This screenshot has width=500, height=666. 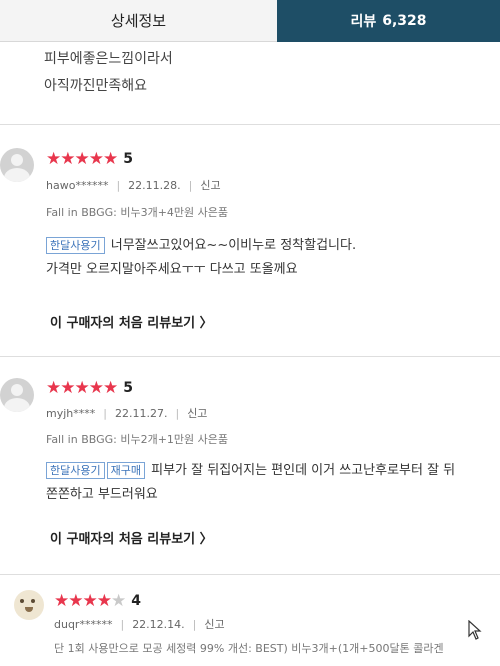 I want to click on review-text-2: 가격만 오르지말아주세요ㅜㅜ 다쓰고 또올께요, so click(x=172, y=269).